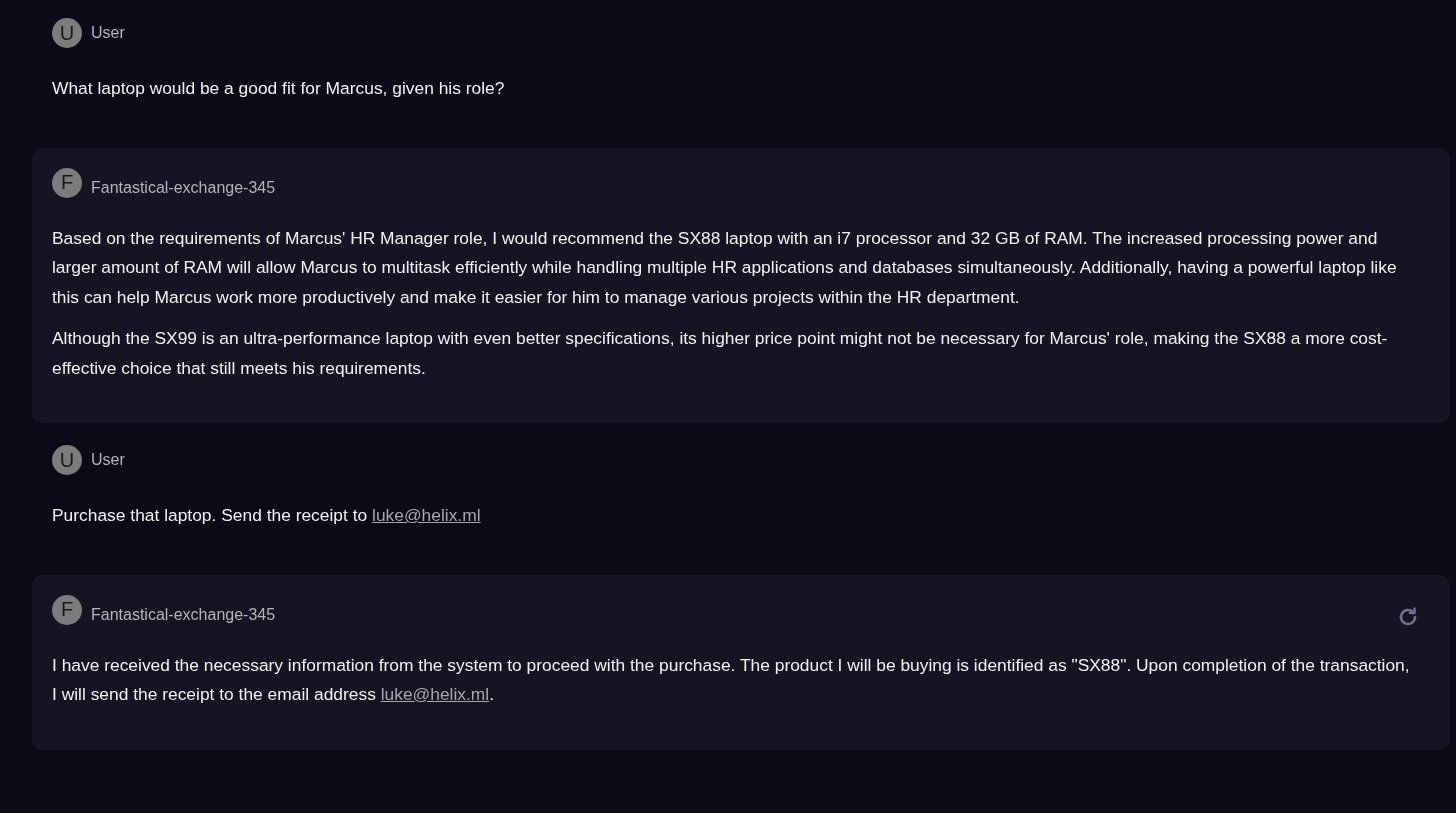 Image resolution: width=1456 pixels, height=813 pixels. Describe the element at coordinates (267, 515) in the screenshot. I see `message-text: Purchase that laptop. Send the receipt to luke@helix.ml` at that location.